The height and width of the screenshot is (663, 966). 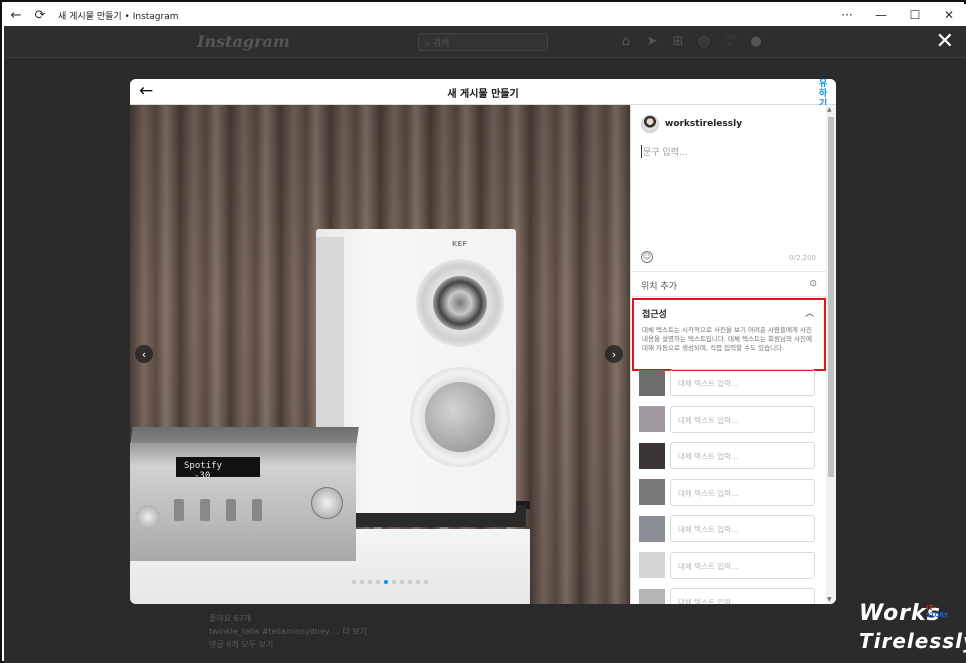 What do you see at coordinates (327, 503) in the screenshot?
I see `amp-volume-knob` at bounding box center [327, 503].